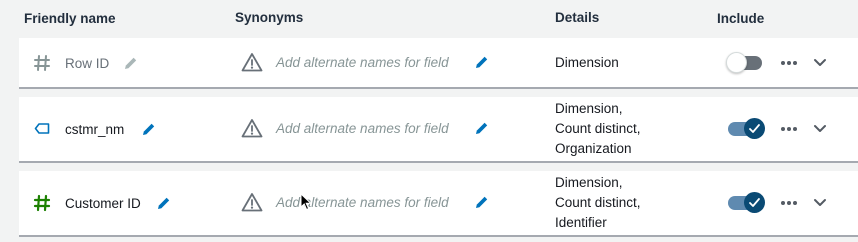 The width and height of the screenshot is (858, 242). Describe the element at coordinates (70, 18) in the screenshot. I see `column-header-friendly-name: Friendly name` at that location.